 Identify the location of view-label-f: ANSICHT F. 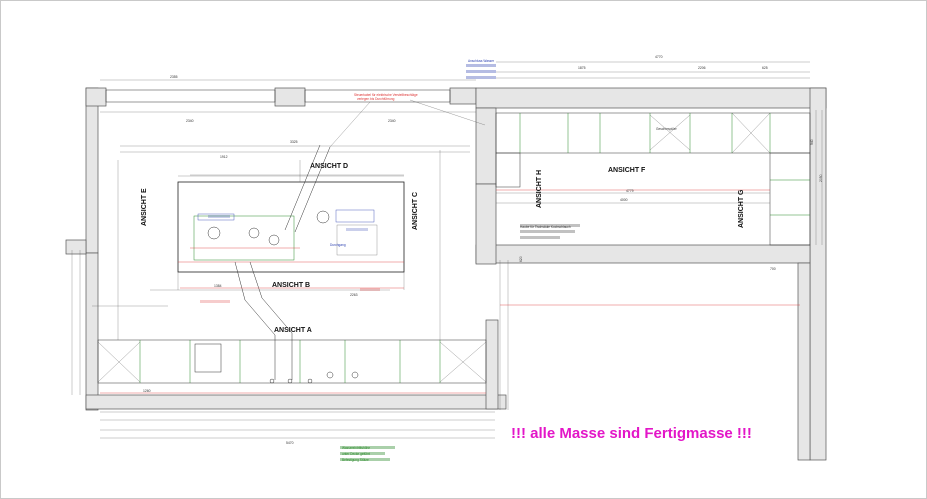
(627, 170).